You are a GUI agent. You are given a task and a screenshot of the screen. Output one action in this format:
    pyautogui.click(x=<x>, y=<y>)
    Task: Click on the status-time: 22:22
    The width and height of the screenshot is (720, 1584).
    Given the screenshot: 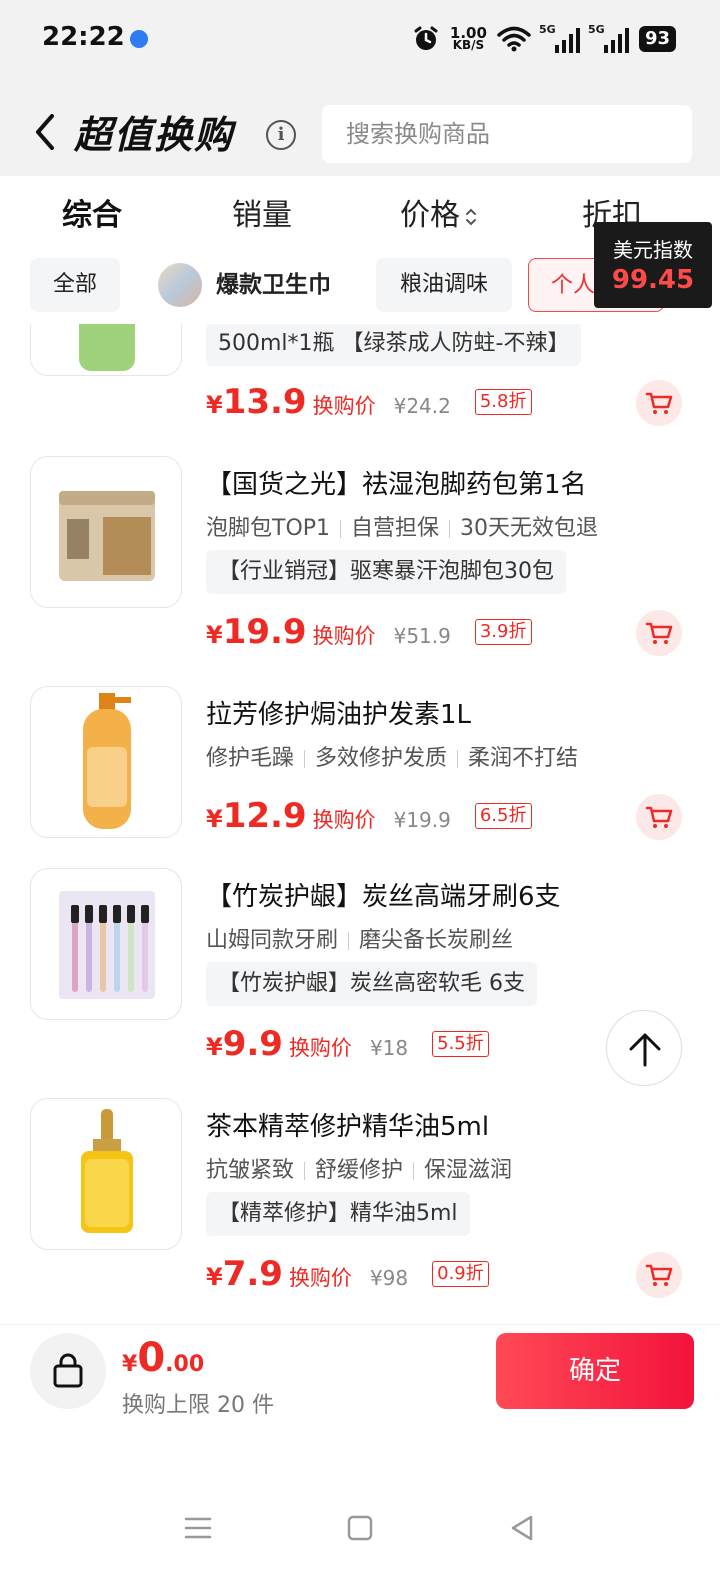 What is the action you would take?
    pyautogui.click(x=83, y=37)
    